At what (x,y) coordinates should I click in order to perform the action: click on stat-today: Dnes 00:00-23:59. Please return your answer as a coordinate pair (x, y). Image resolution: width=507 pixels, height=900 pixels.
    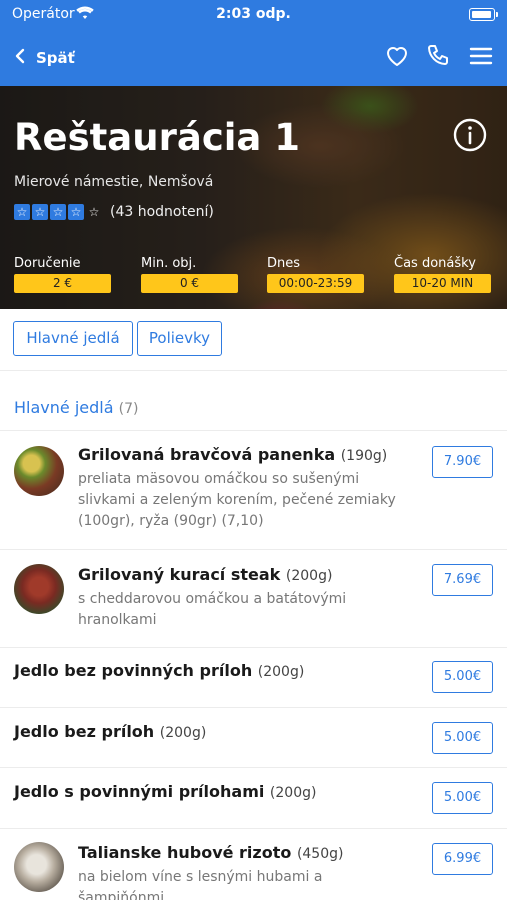
    Looking at the image, I should click on (315, 274).